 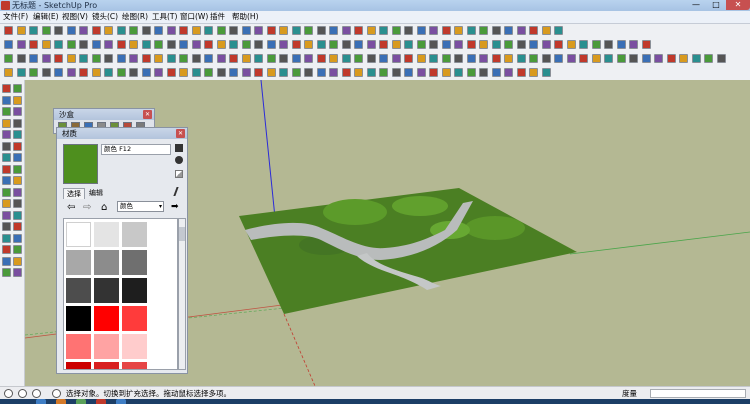 I want to click on materials-panel-close-button: ✕, so click(x=180, y=133).